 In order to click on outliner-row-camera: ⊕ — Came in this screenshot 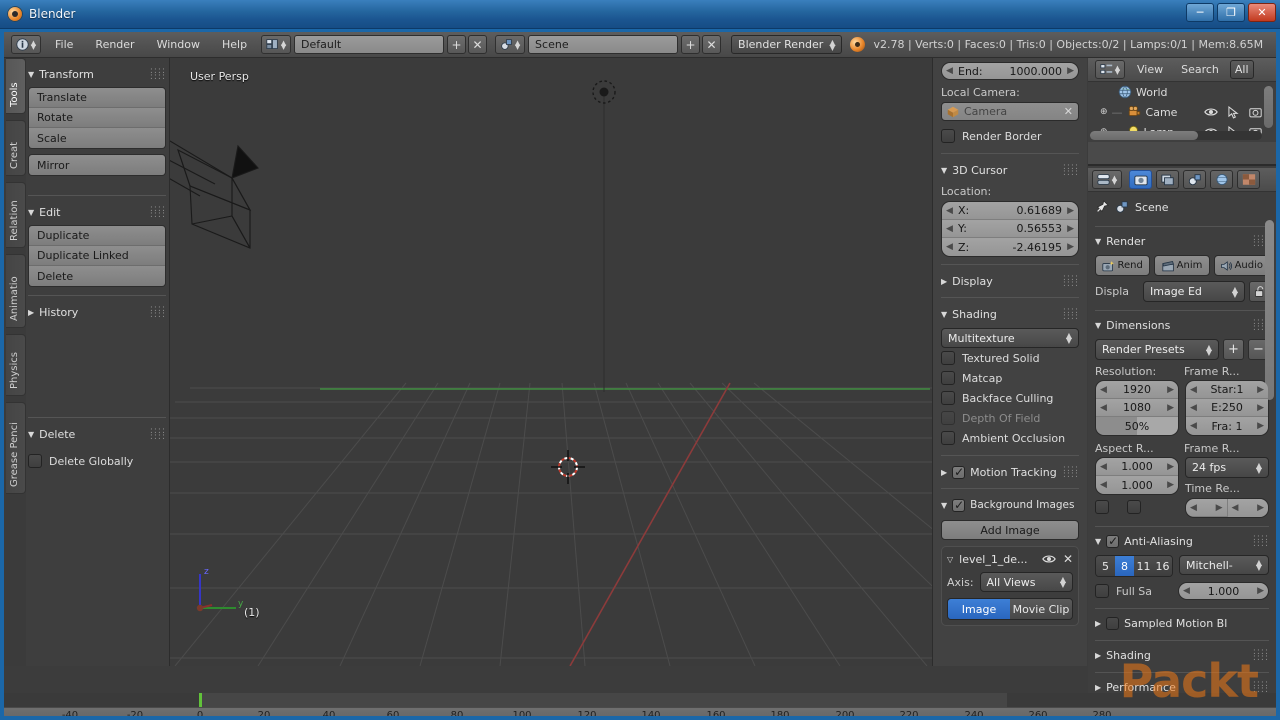, I will do `click(1182, 112)`.